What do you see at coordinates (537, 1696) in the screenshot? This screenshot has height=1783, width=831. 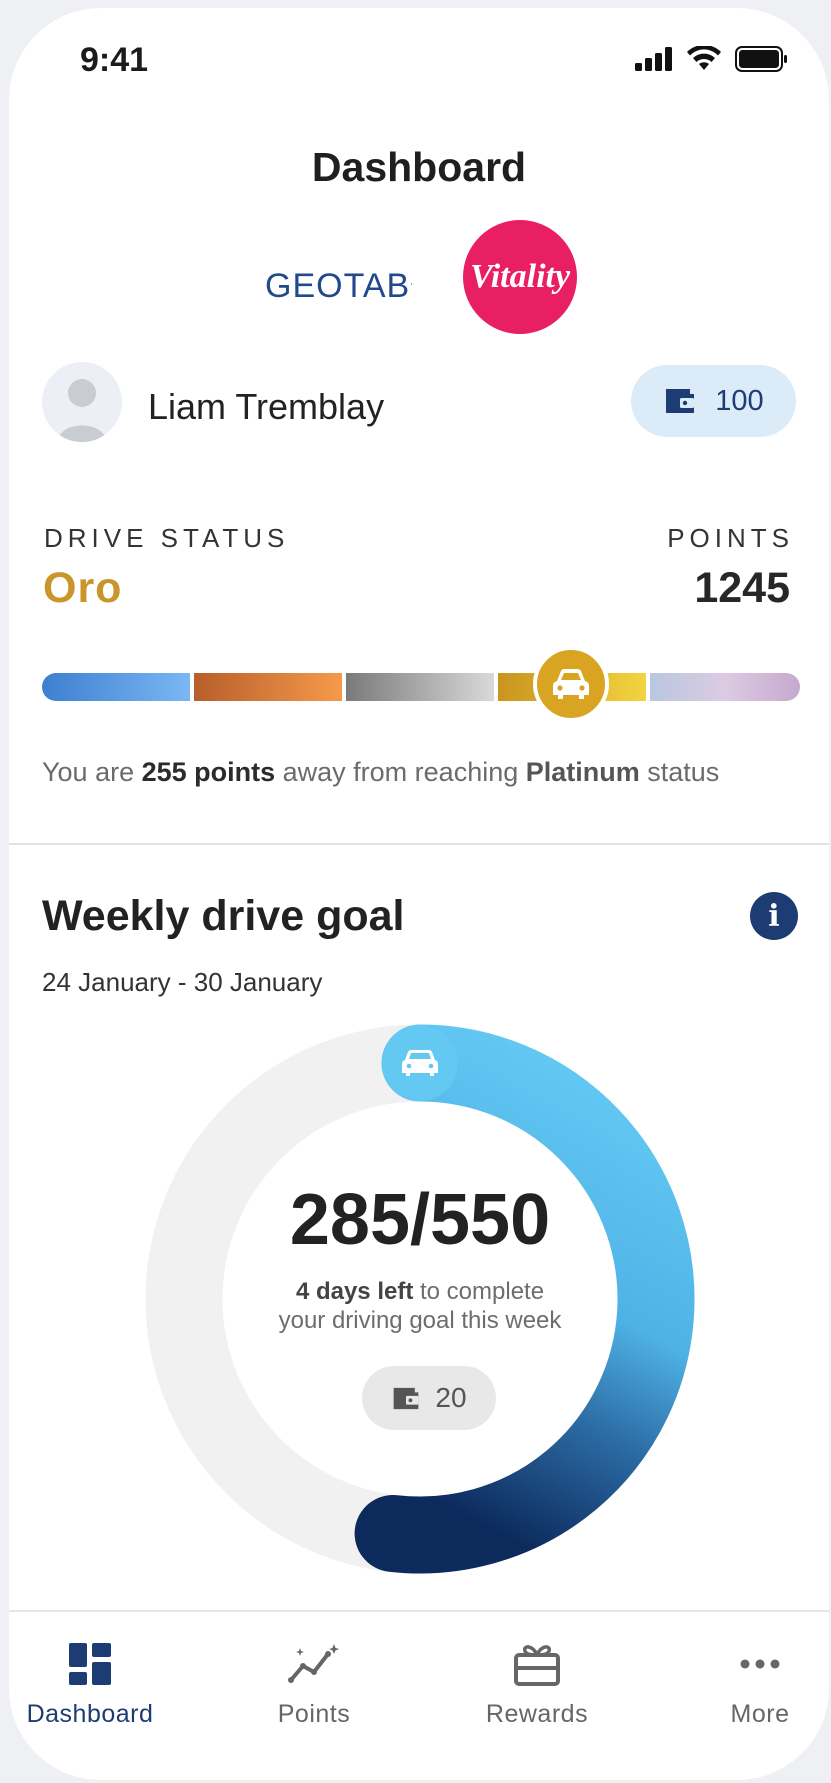 I see `tab-rewards: Rewards` at bounding box center [537, 1696].